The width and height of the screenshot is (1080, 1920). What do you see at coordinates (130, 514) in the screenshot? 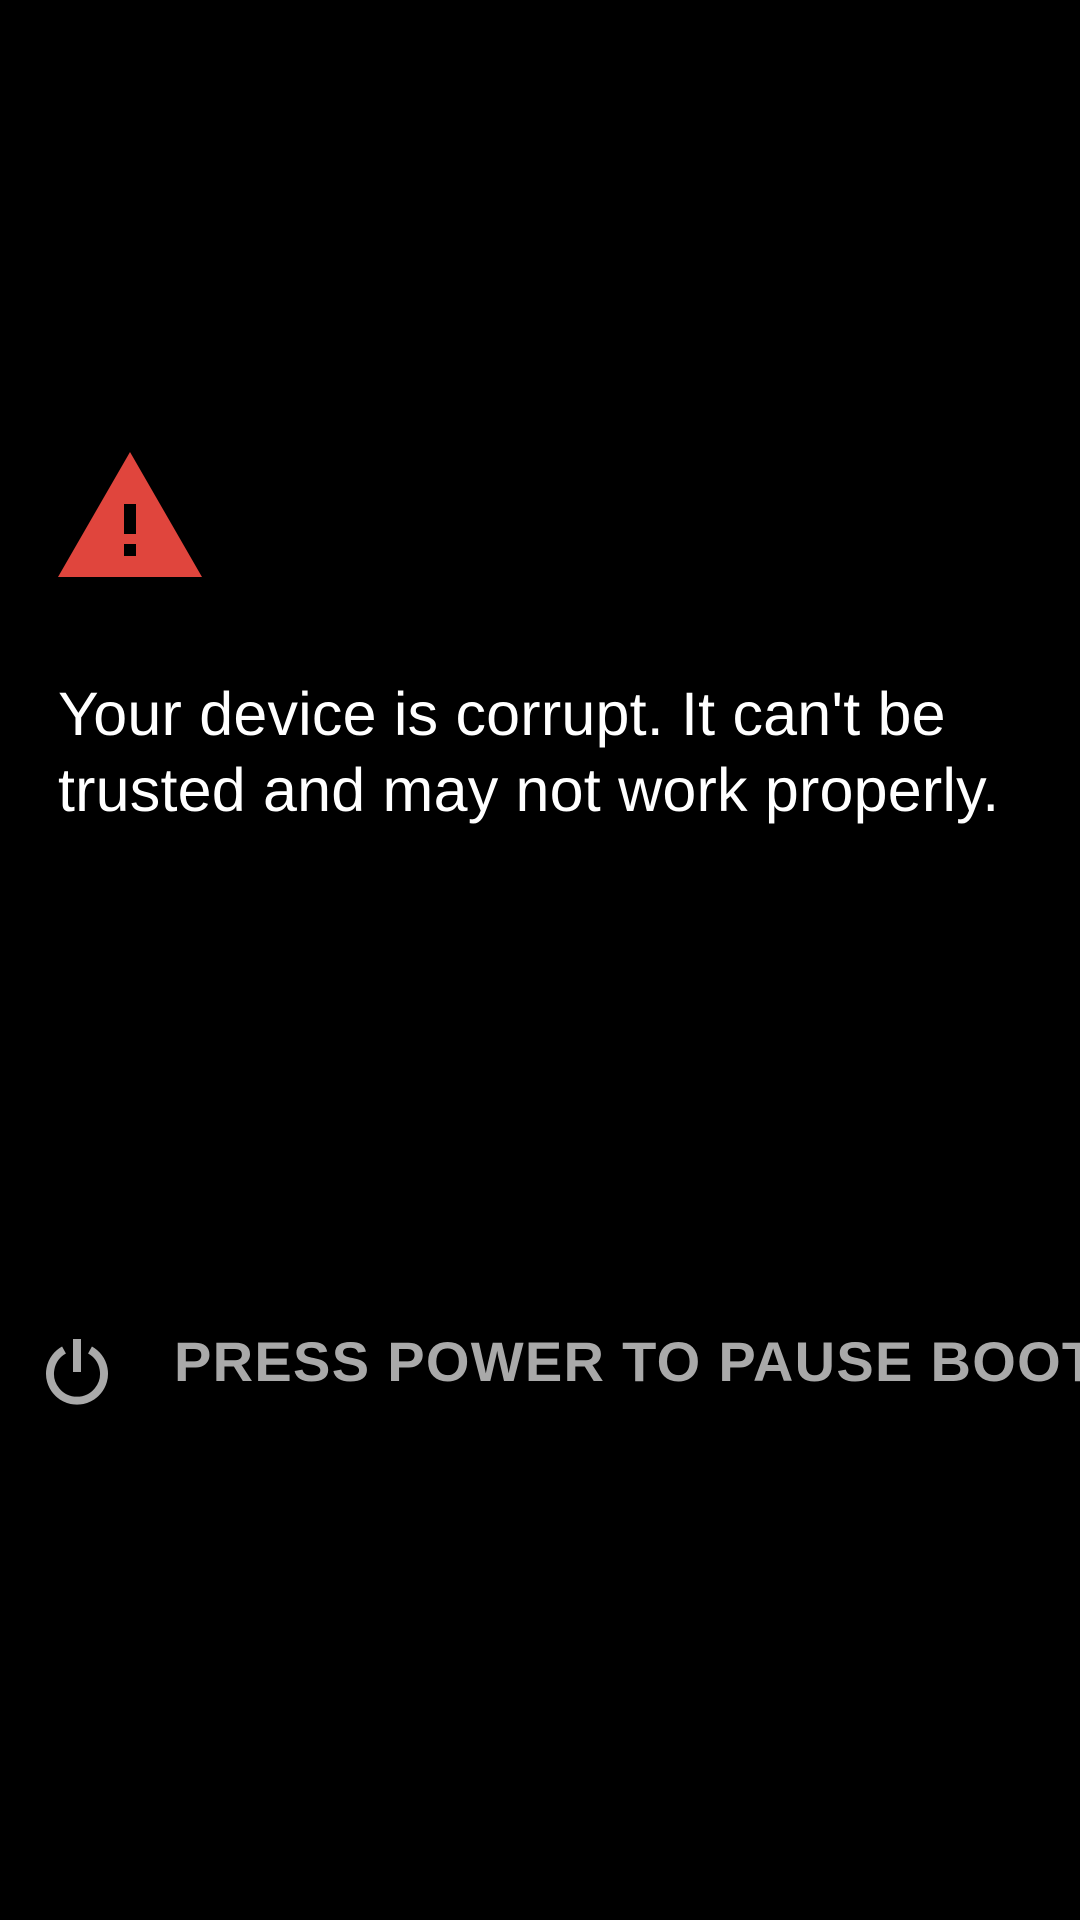
I see `warning-icon` at bounding box center [130, 514].